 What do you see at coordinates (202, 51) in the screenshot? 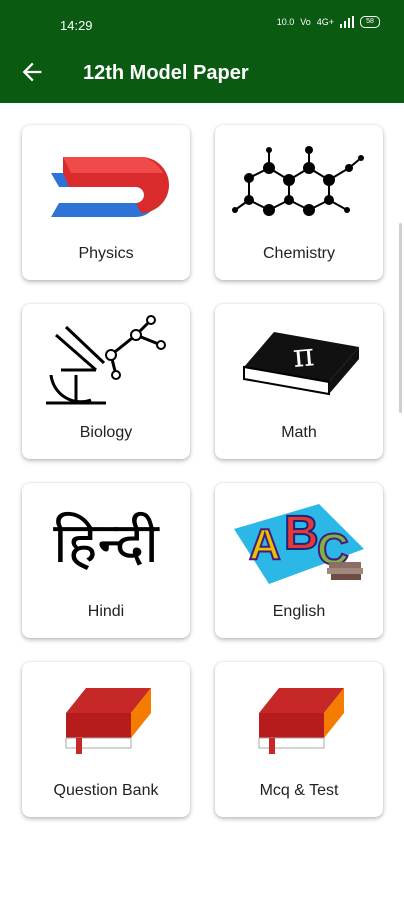
I see `app-bar: 14:29 10.0 Vo 4G+ 58 12th Model Paper` at bounding box center [202, 51].